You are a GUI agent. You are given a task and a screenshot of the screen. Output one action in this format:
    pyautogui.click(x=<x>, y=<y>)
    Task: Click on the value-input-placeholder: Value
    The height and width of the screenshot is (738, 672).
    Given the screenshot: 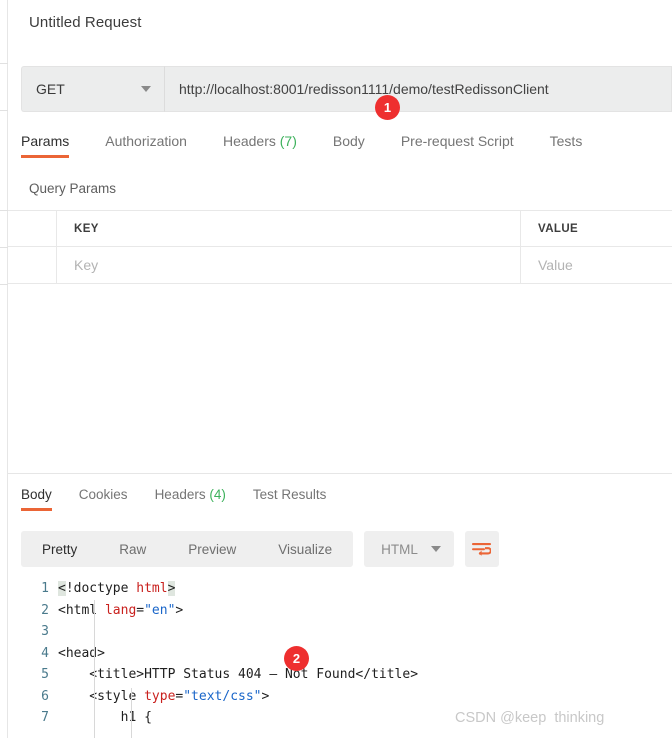 What is the action you would take?
    pyautogui.click(x=555, y=265)
    